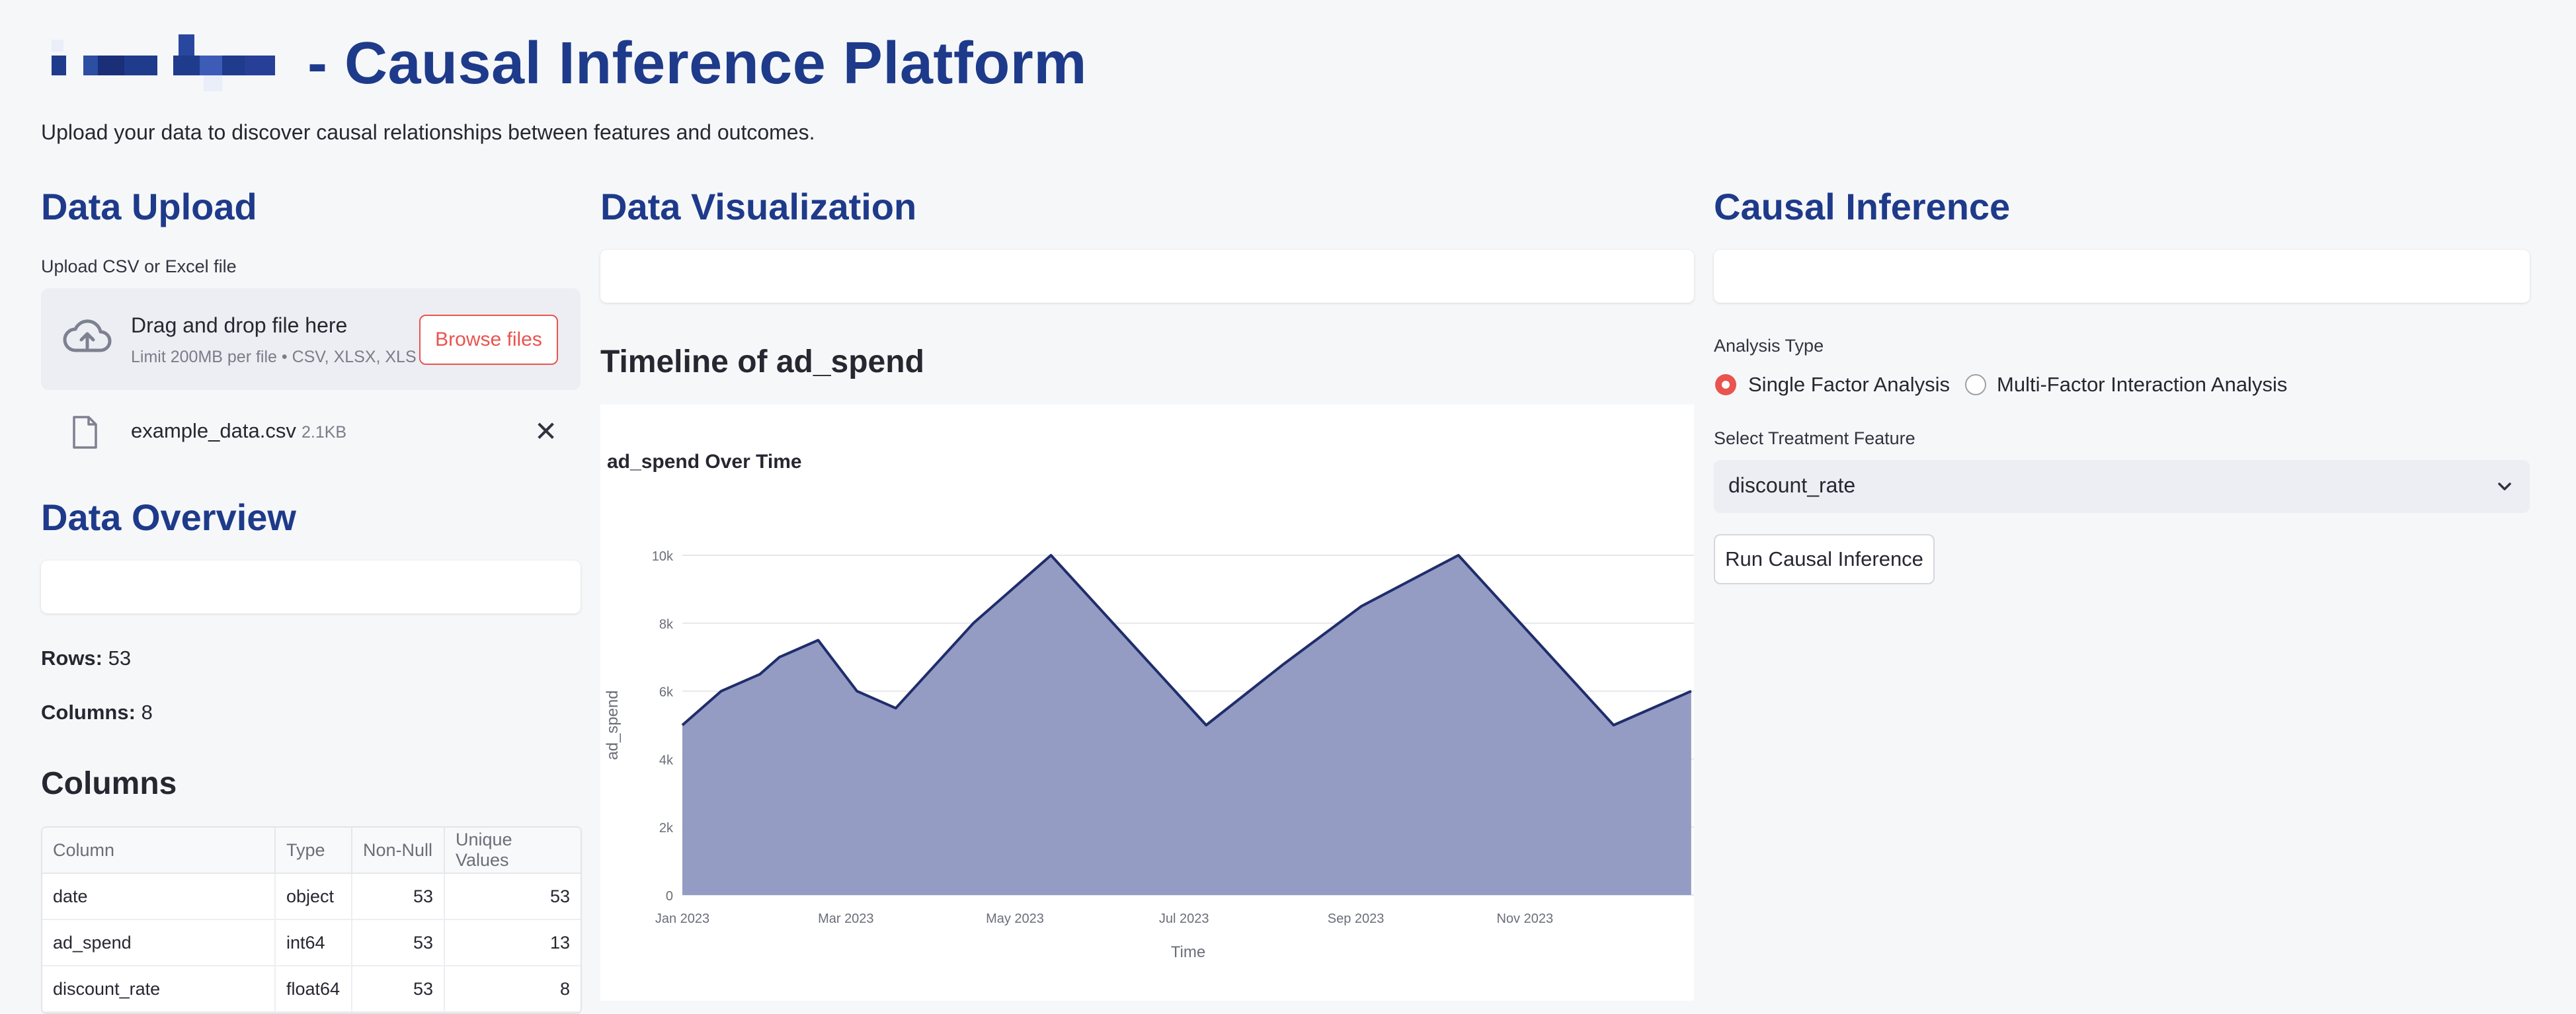 Image resolution: width=2576 pixels, height=1014 pixels. What do you see at coordinates (1975, 384) in the screenshot?
I see `multi-factor-radio` at bounding box center [1975, 384].